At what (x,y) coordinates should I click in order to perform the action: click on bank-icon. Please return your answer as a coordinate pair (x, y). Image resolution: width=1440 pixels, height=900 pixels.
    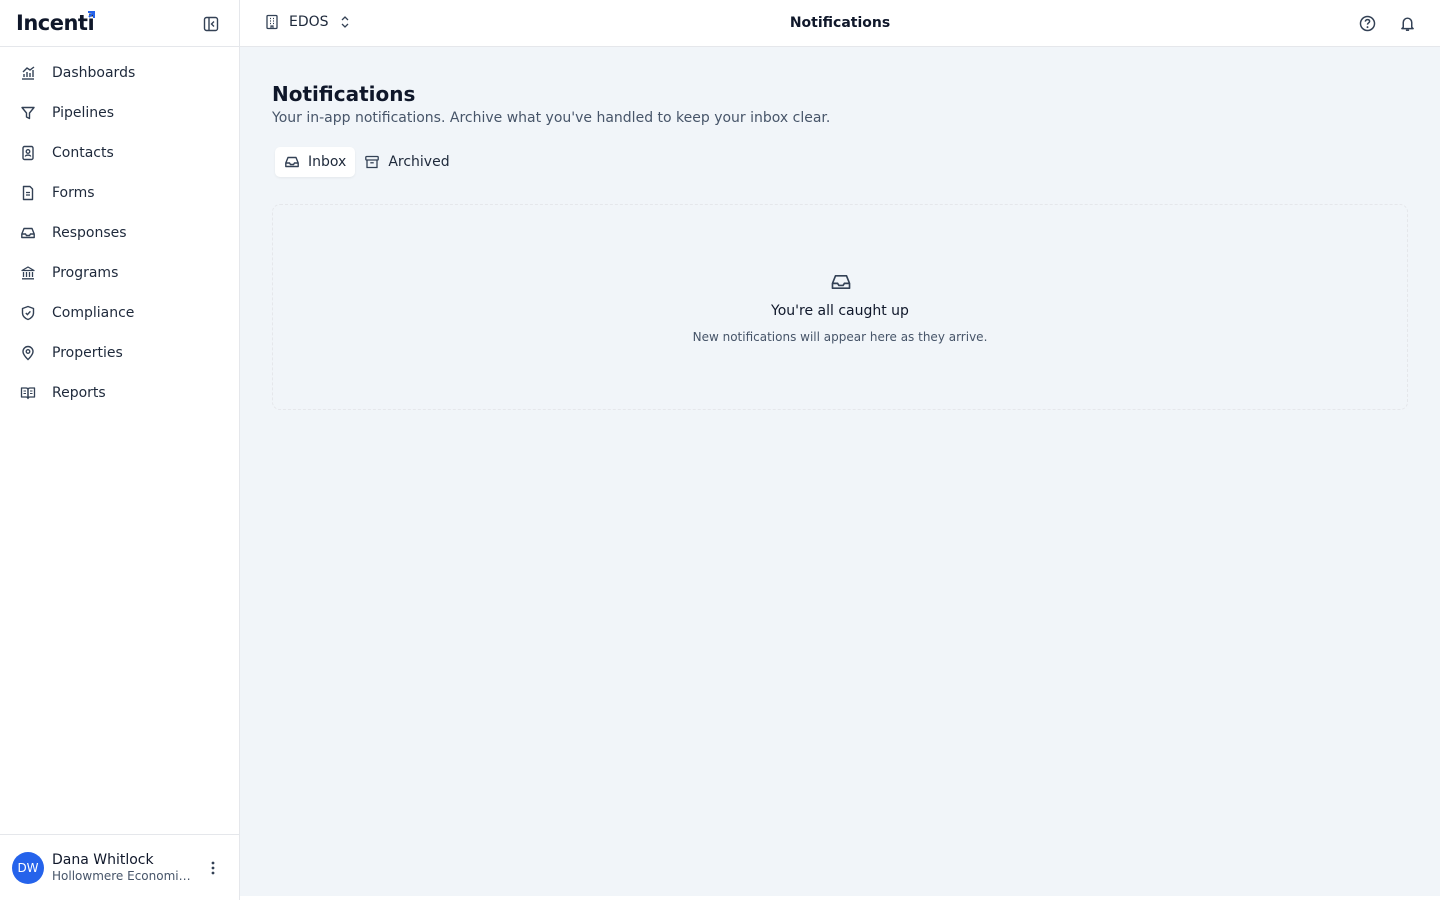
    Looking at the image, I should click on (28, 273).